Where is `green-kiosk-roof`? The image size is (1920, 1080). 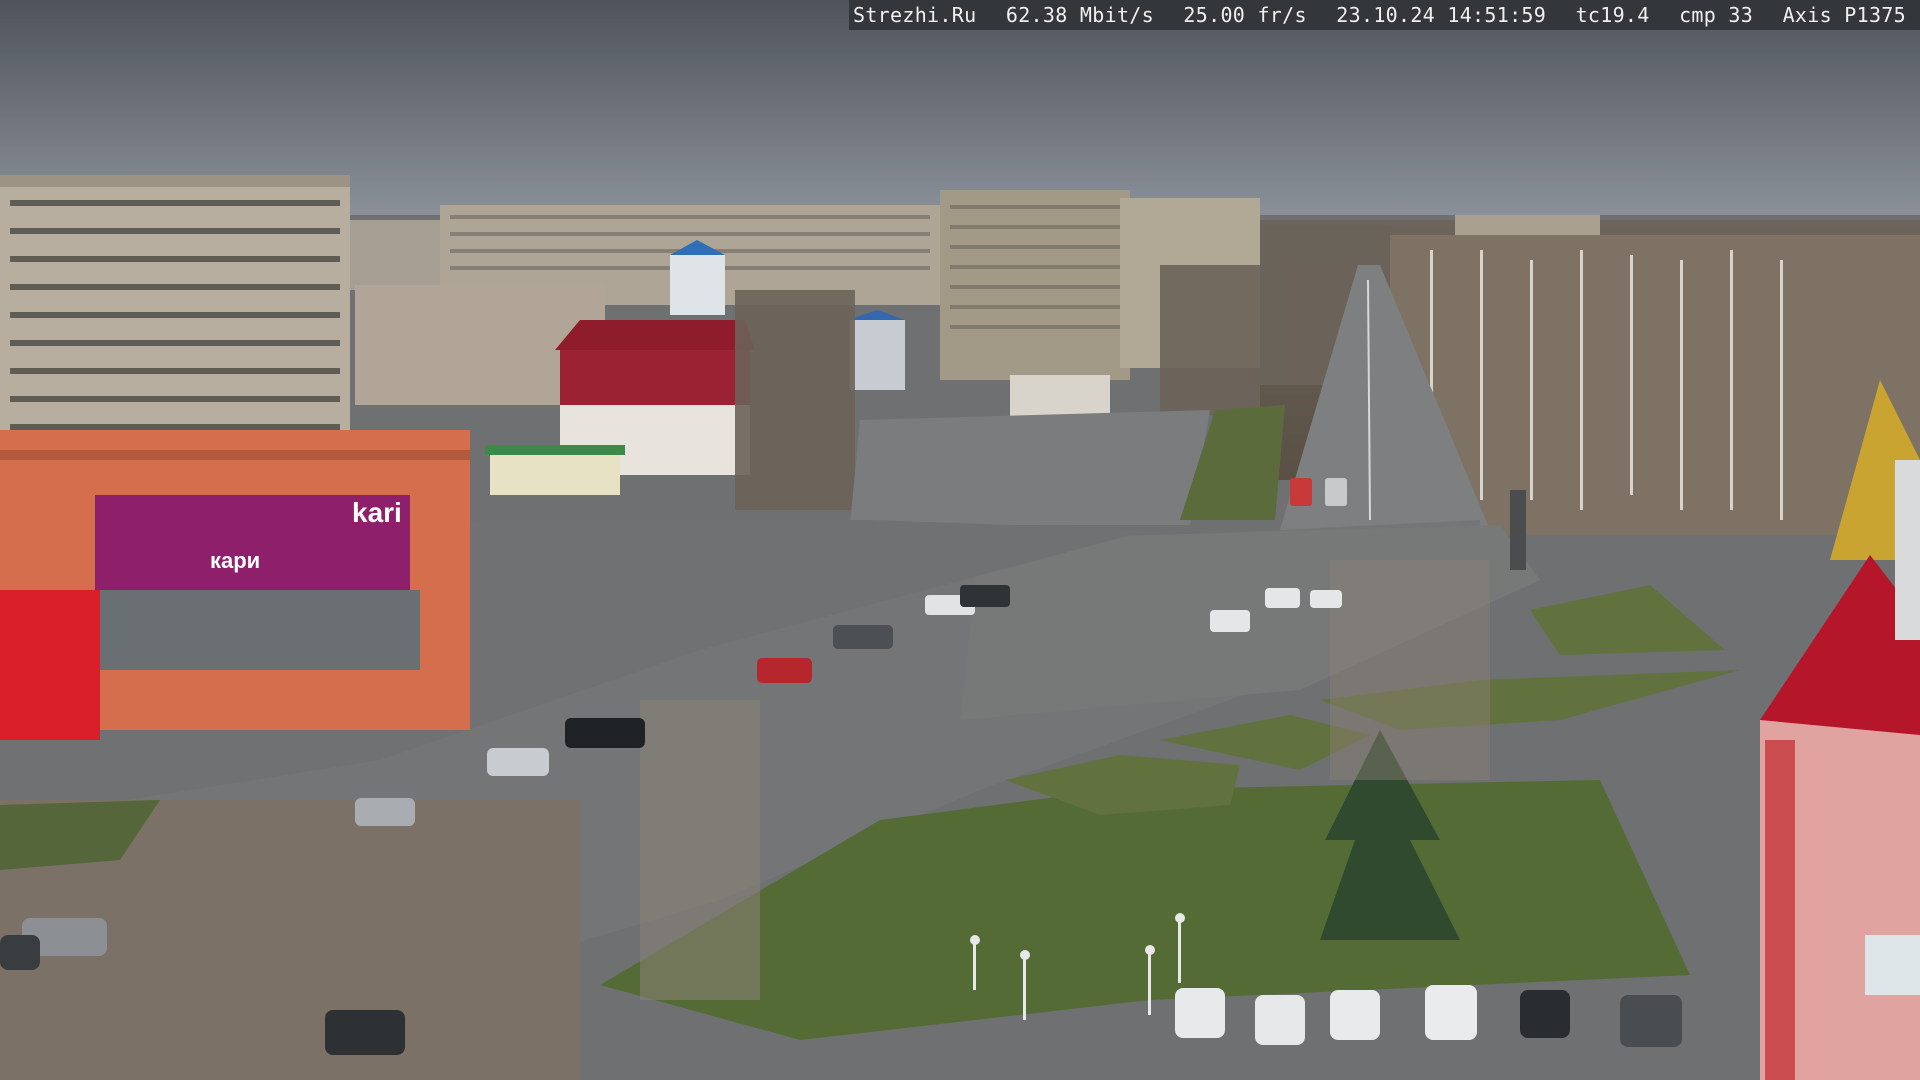
green-kiosk-roof is located at coordinates (555, 450).